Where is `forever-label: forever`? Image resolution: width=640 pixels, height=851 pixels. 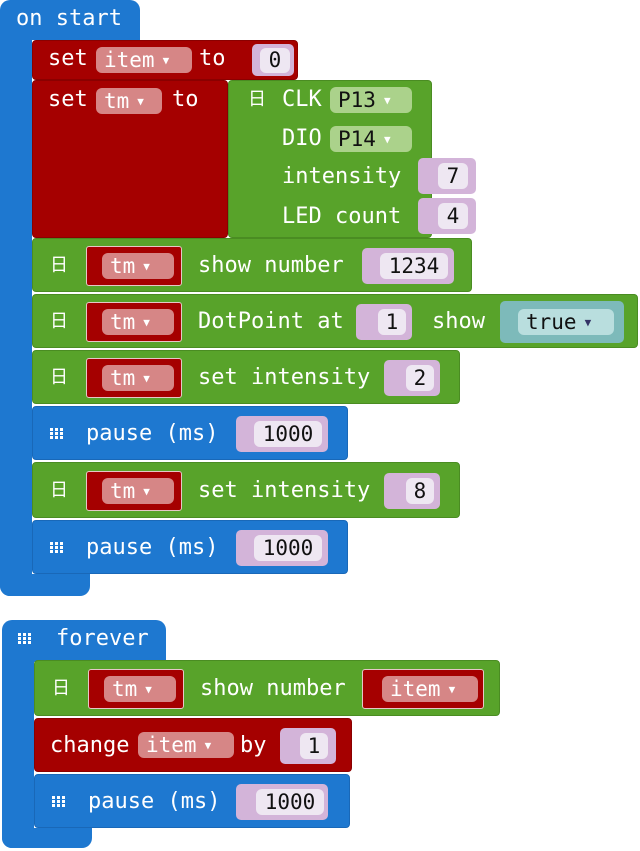 forever-label: forever is located at coordinates (102, 638).